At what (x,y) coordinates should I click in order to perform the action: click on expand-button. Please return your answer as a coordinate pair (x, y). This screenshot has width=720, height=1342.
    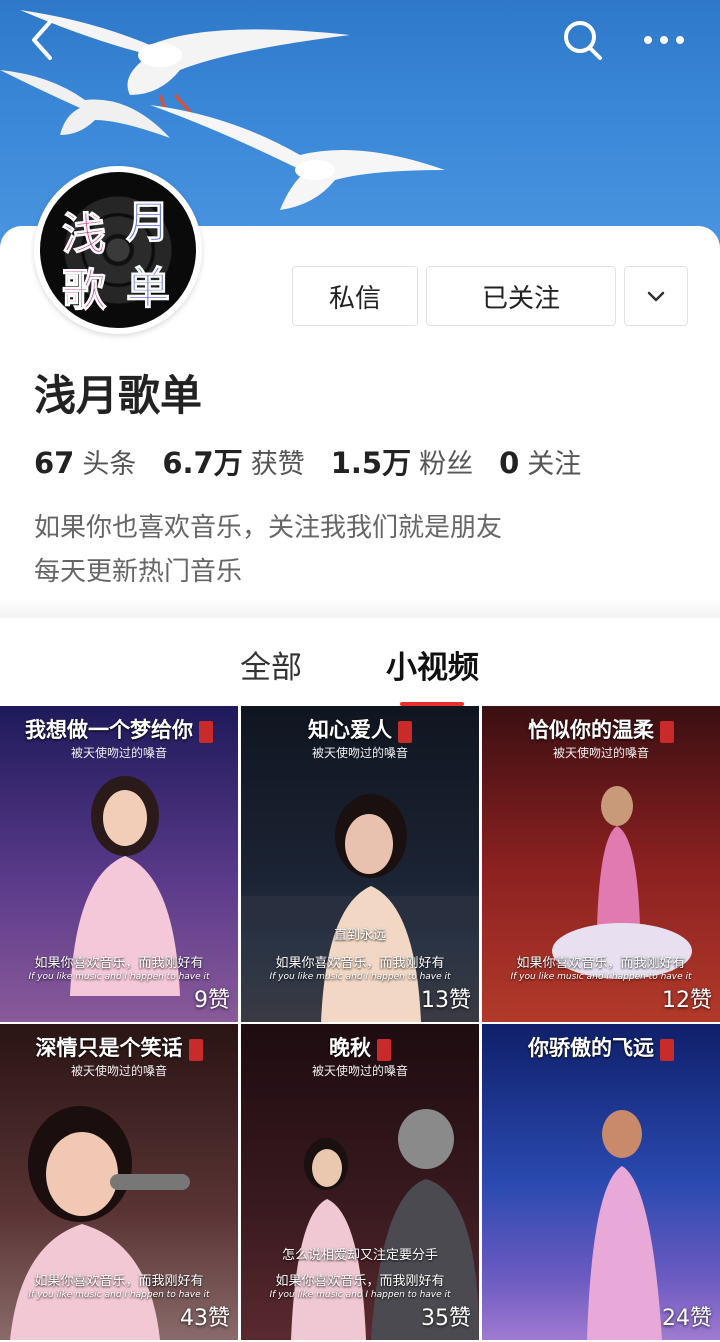
    Looking at the image, I should click on (656, 296).